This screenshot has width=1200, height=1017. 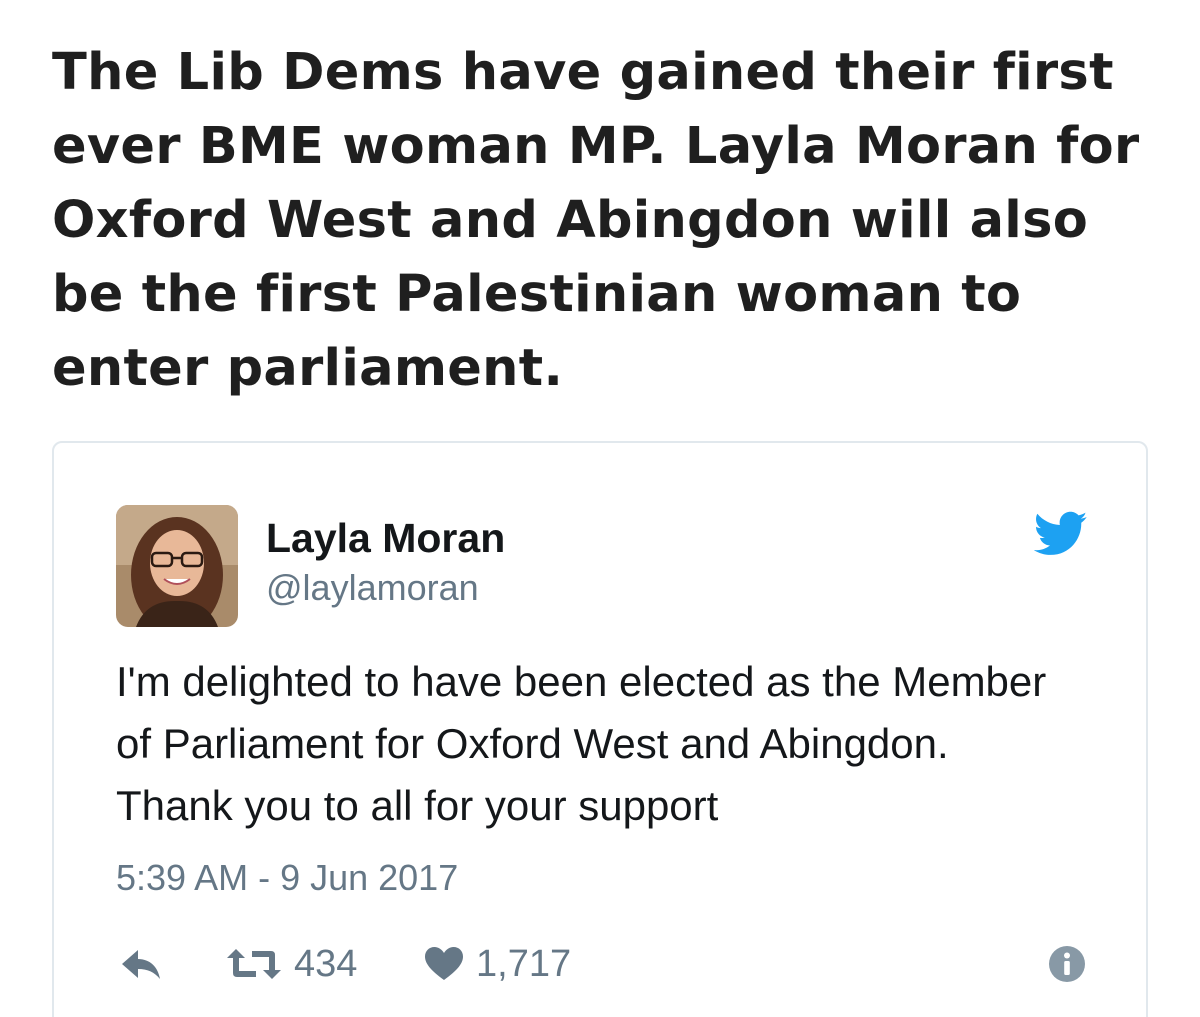 What do you see at coordinates (385, 538) in the screenshot?
I see `author-name: Layla Moran` at bounding box center [385, 538].